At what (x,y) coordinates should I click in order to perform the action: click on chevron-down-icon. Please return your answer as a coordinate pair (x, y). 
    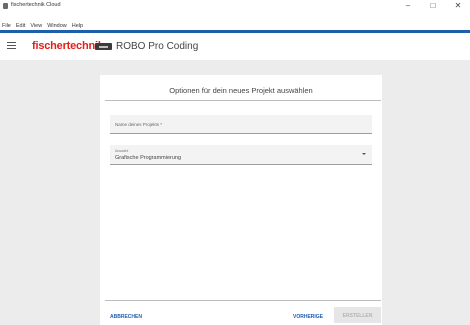
    Looking at the image, I should click on (364, 154).